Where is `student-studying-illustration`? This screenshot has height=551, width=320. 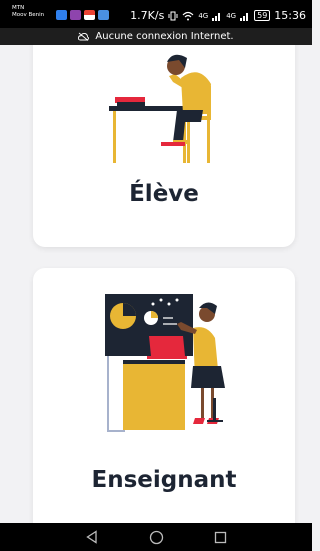 student-studying-illustration is located at coordinates (160, 108).